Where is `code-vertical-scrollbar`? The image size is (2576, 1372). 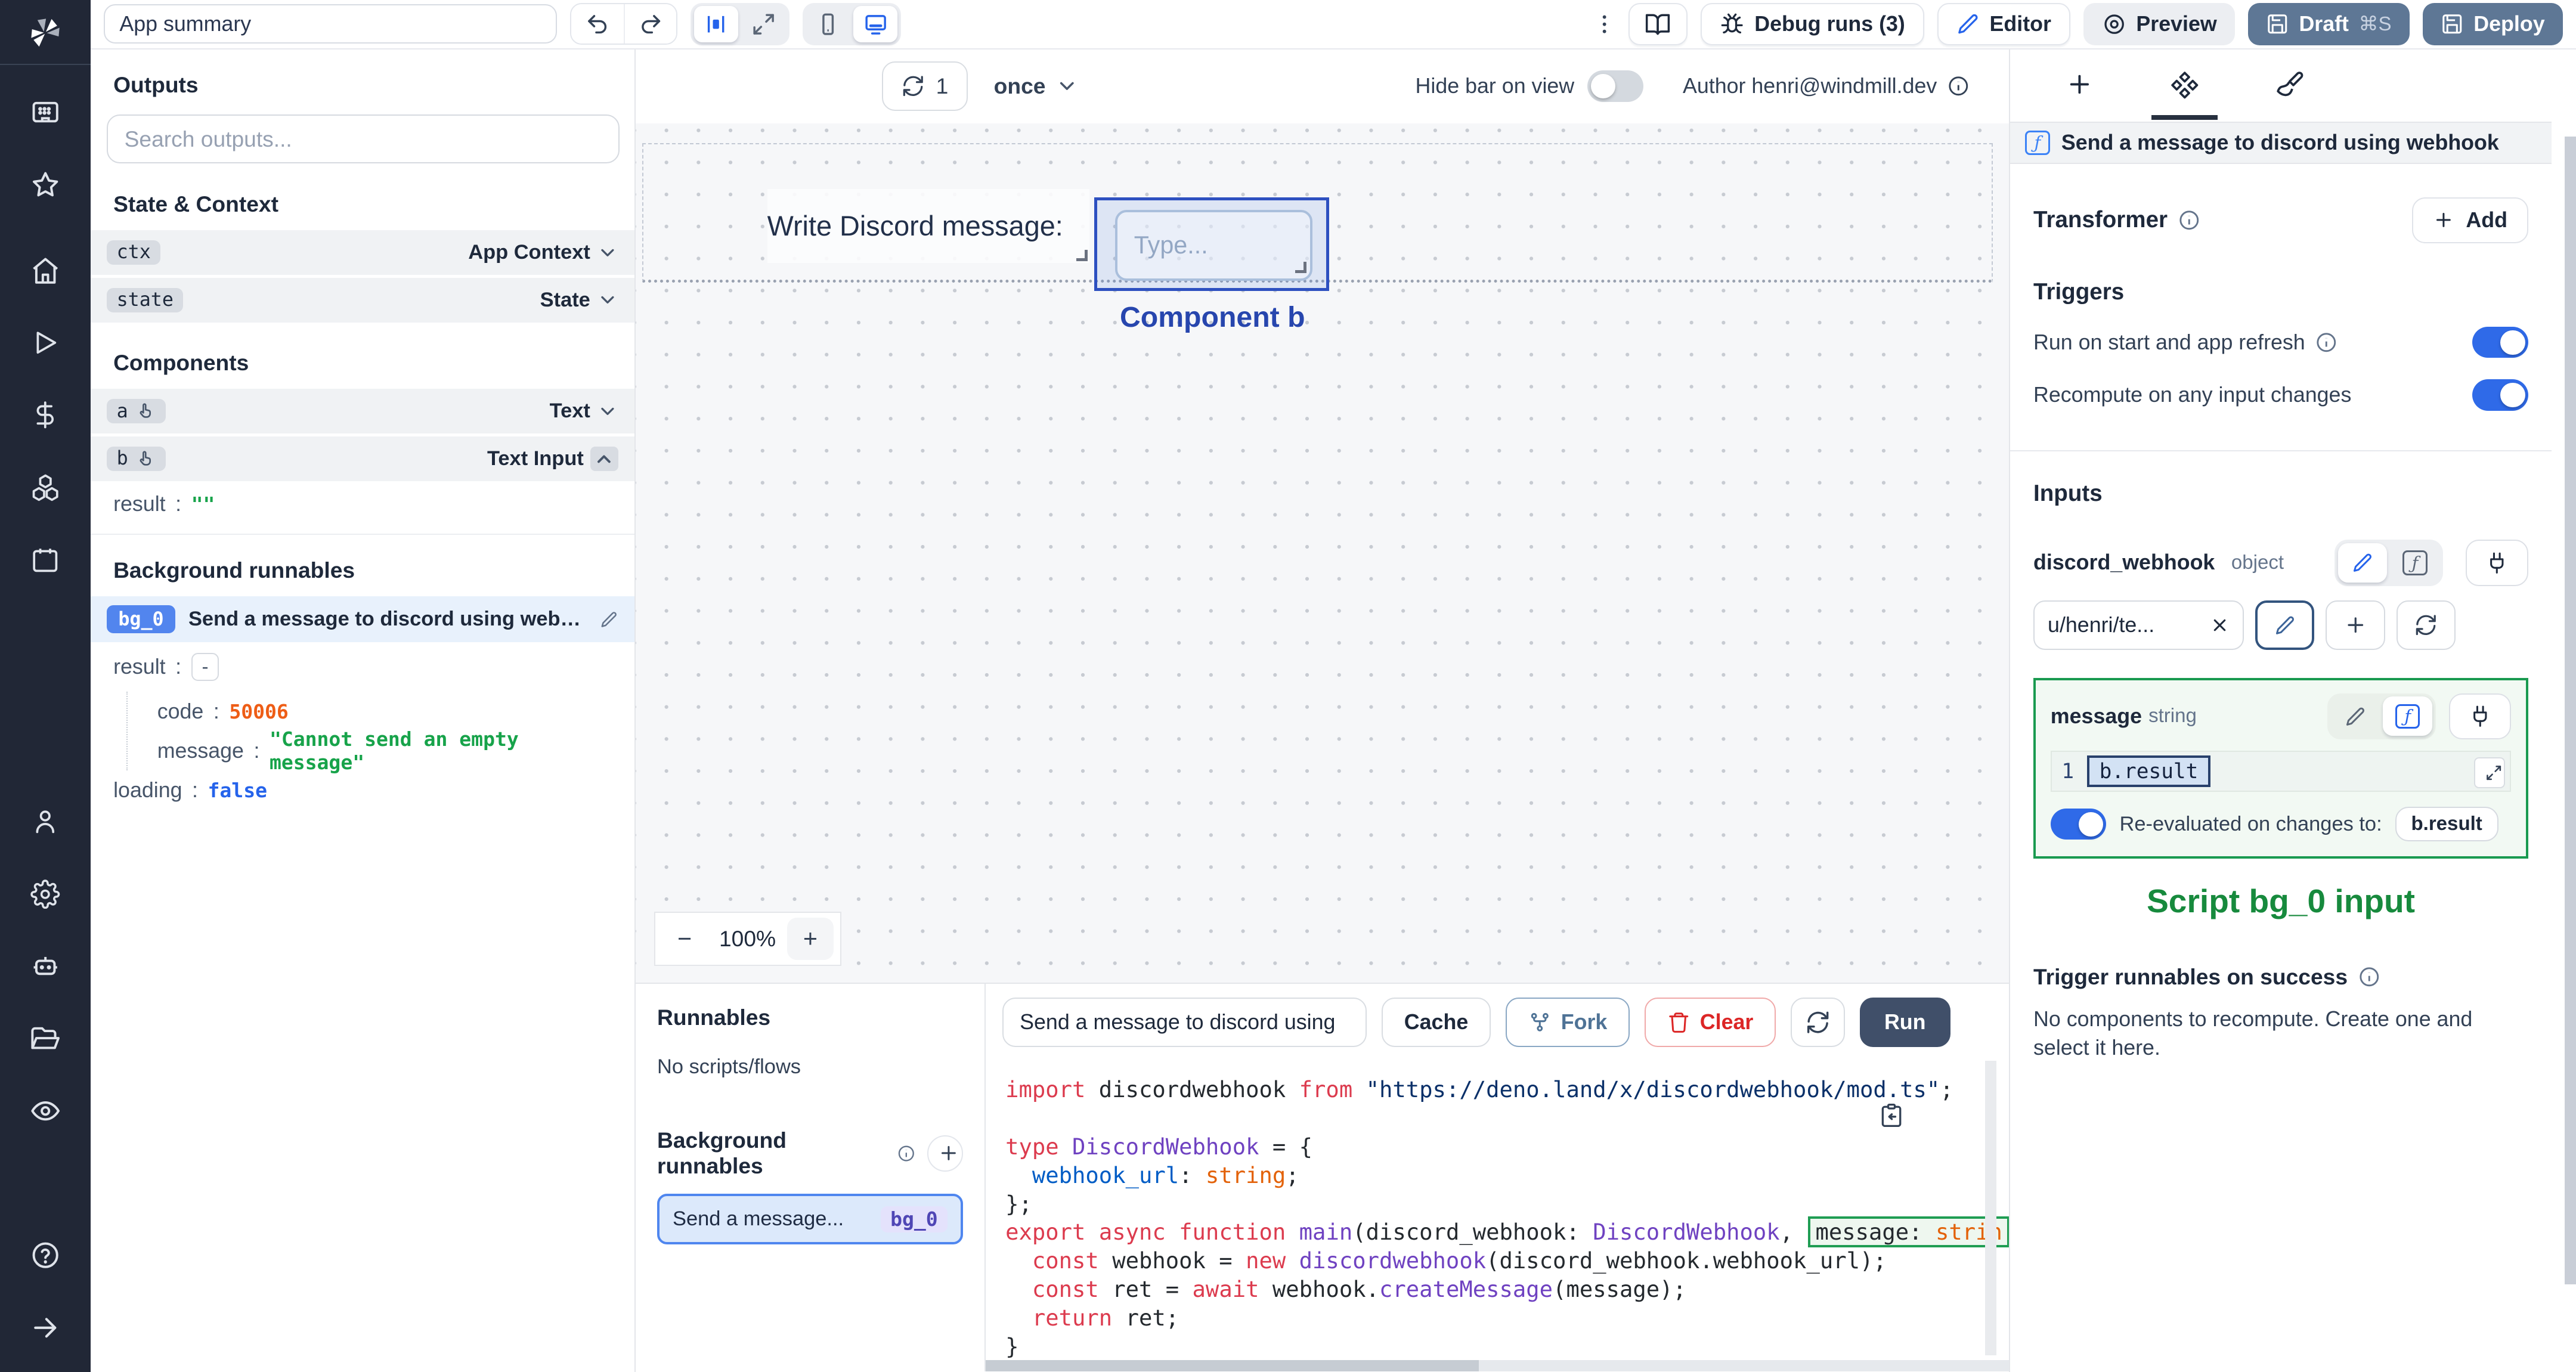
code-vertical-scrollbar is located at coordinates (1990, 1208).